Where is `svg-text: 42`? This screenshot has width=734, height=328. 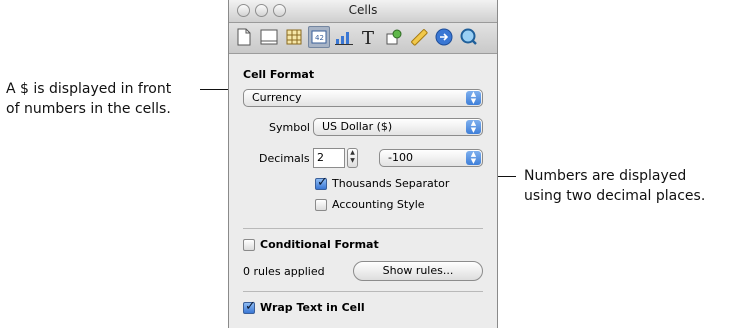
svg-text: 42 is located at coordinates (319, 38).